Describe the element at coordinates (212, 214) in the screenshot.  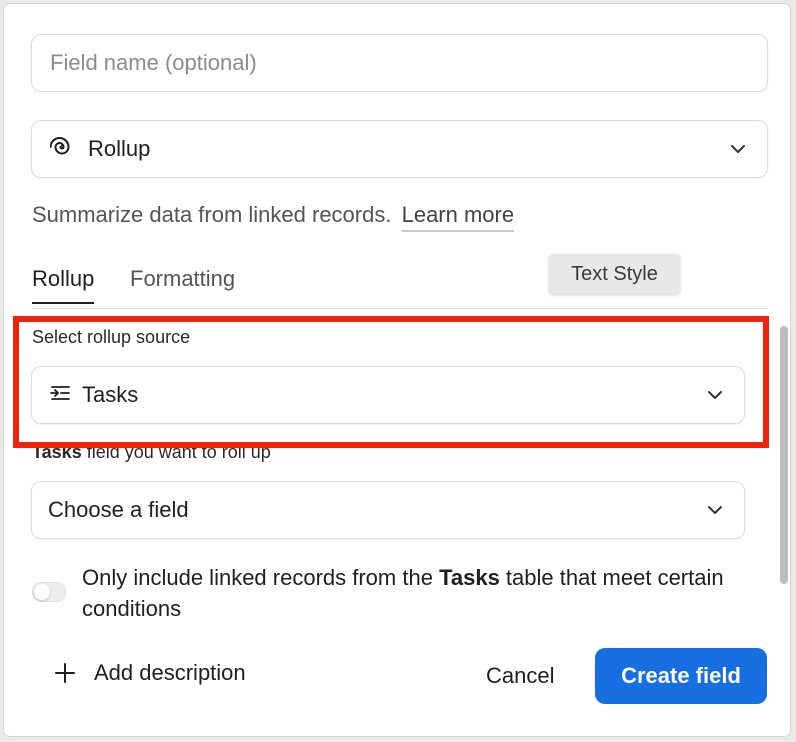
I see `description-text: Summarize data from linked records.` at that location.